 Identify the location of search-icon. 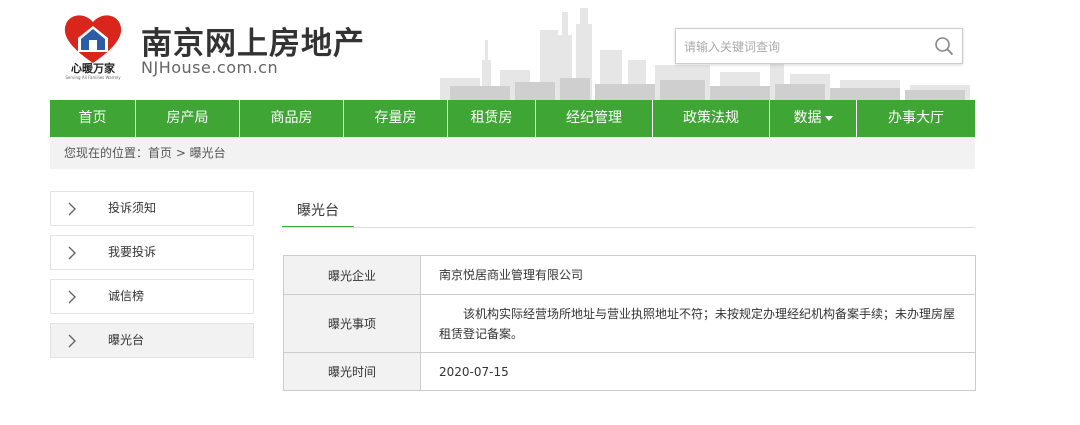
(944, 46).